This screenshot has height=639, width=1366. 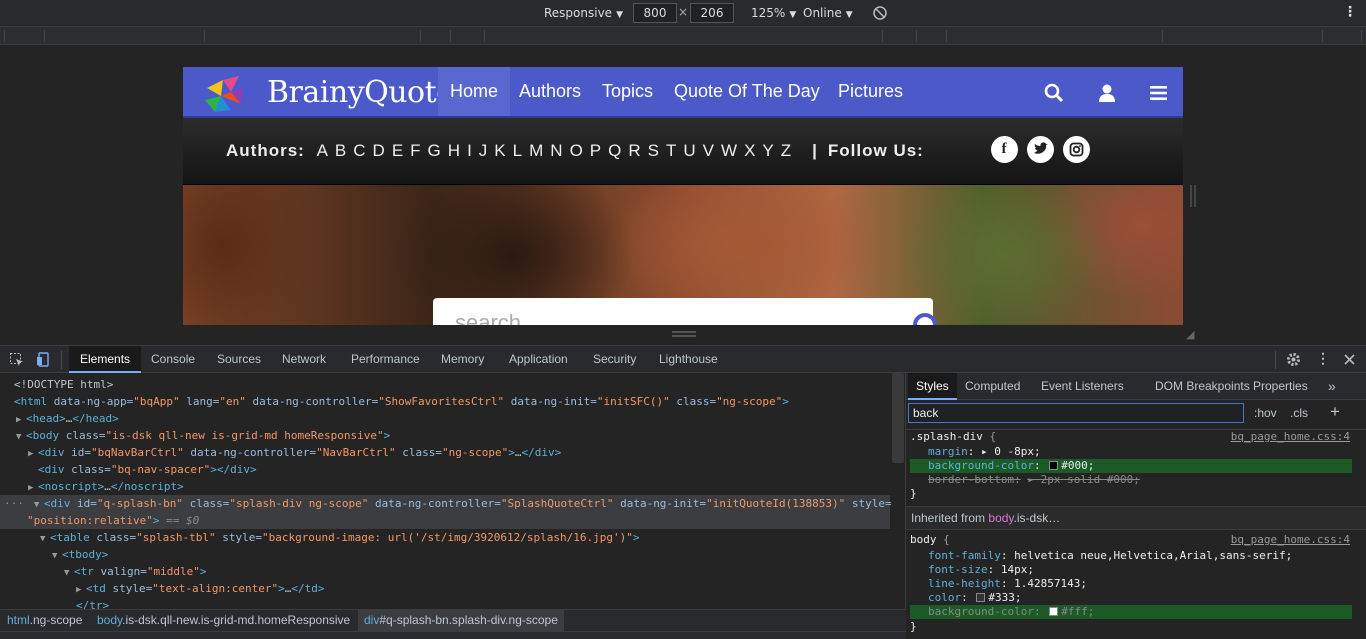 What do you see at coordinates (671, 150) in the screenshot?
I see `author-letter-link: T` at bounding box center [671, 150].